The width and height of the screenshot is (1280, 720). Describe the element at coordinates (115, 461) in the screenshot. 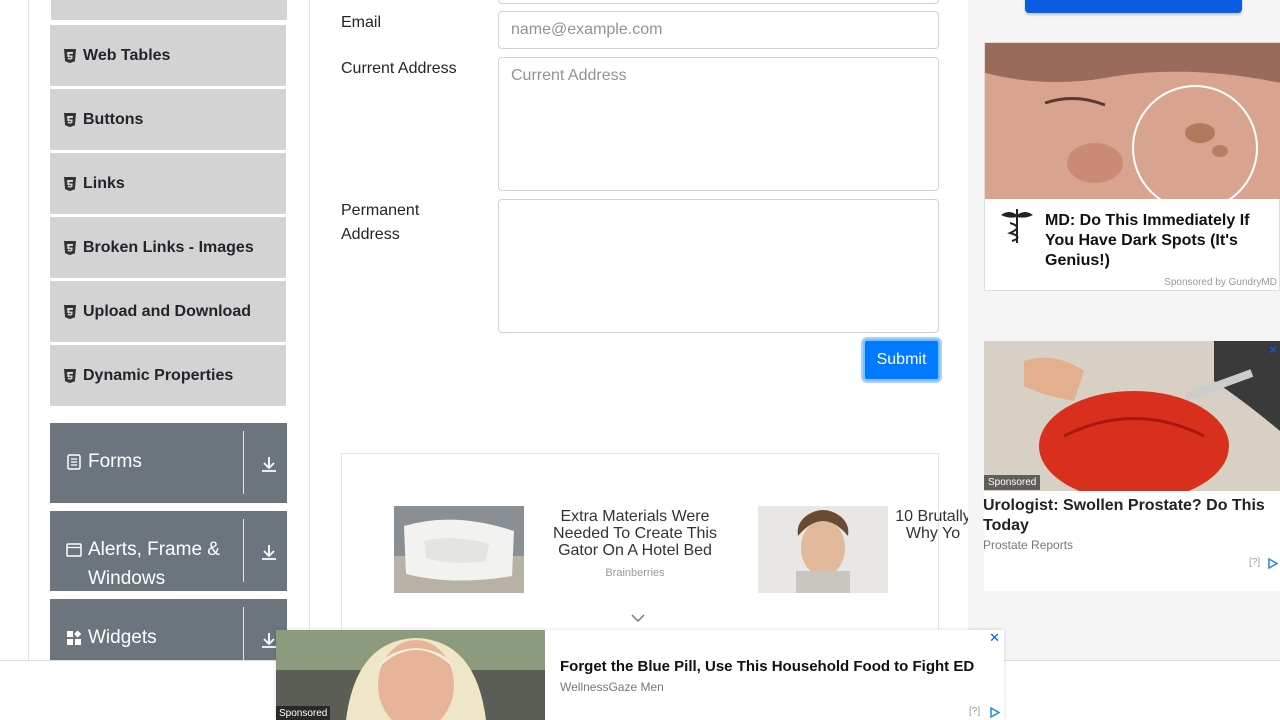

I see `group-label: Forms` at that location.